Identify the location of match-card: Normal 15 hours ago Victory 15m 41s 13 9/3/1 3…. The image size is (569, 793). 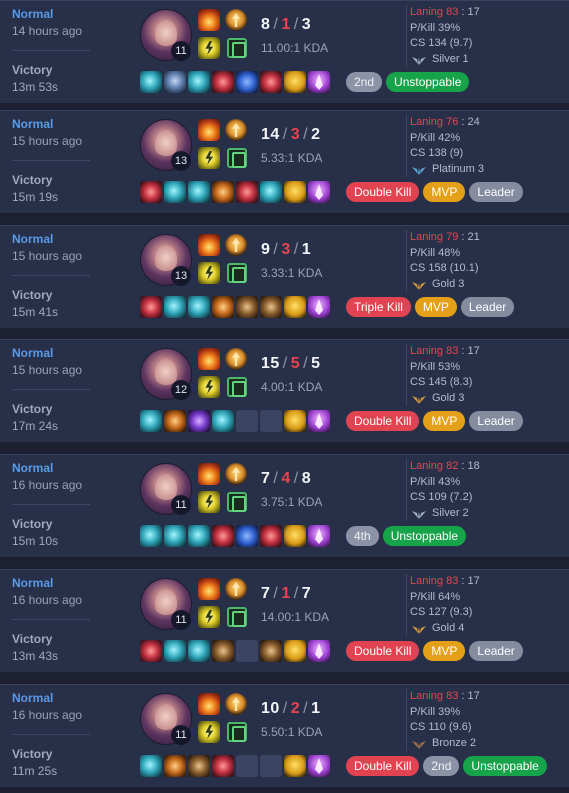
(284, 276).